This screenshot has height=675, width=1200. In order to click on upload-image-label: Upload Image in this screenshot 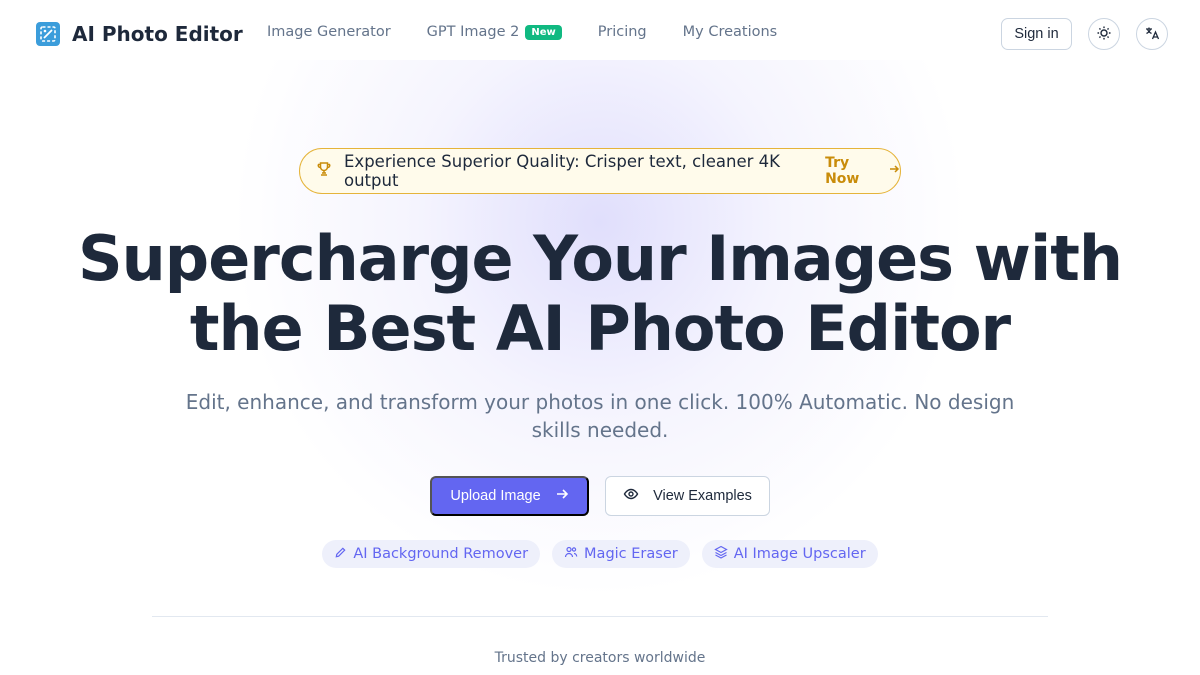, I will do `click(495, 496)`.